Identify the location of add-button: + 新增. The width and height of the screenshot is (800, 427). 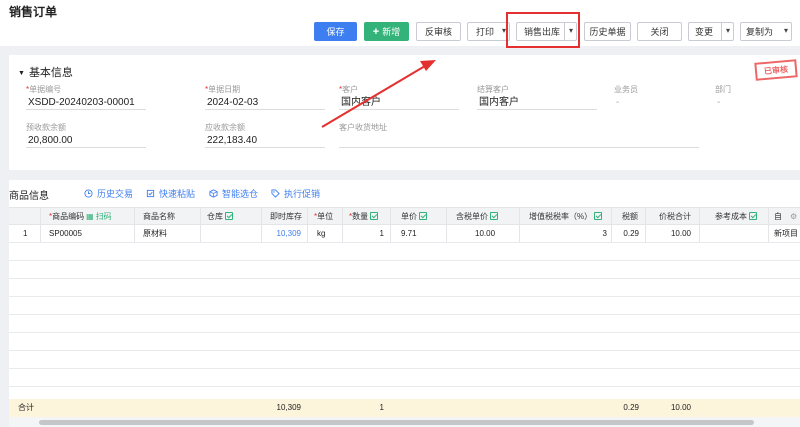
(386, 31).